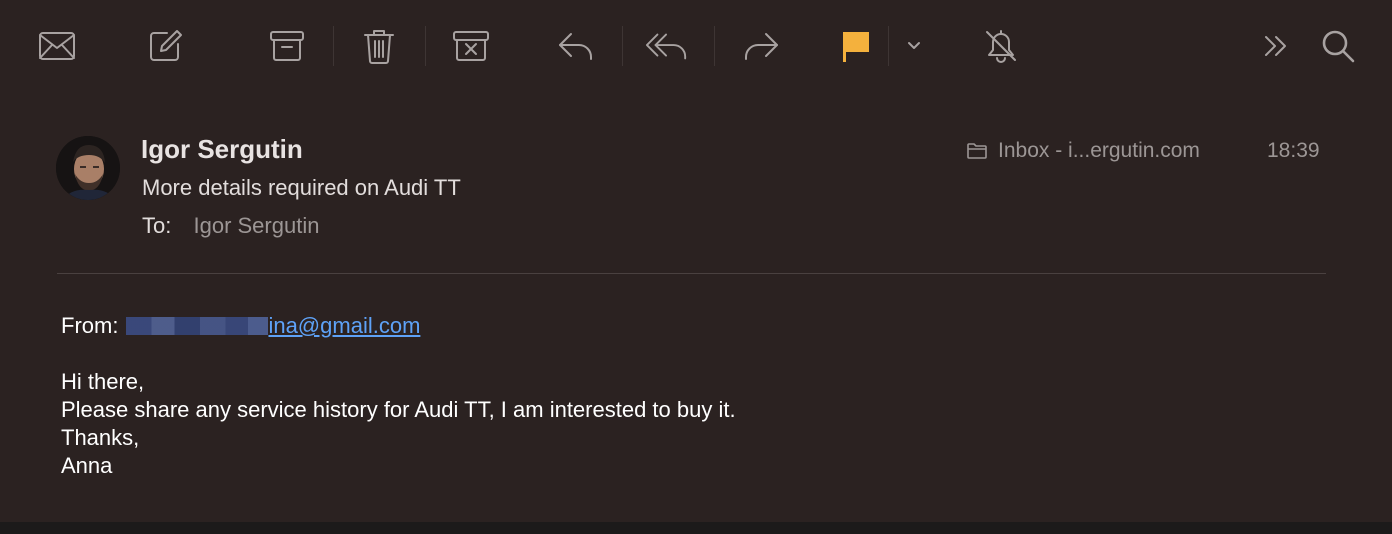 The image size is (1392, 534). What do you see at coordinates (977, 151) in the screenshot?
I see `folder-icon` at bounding box center [977, 151].